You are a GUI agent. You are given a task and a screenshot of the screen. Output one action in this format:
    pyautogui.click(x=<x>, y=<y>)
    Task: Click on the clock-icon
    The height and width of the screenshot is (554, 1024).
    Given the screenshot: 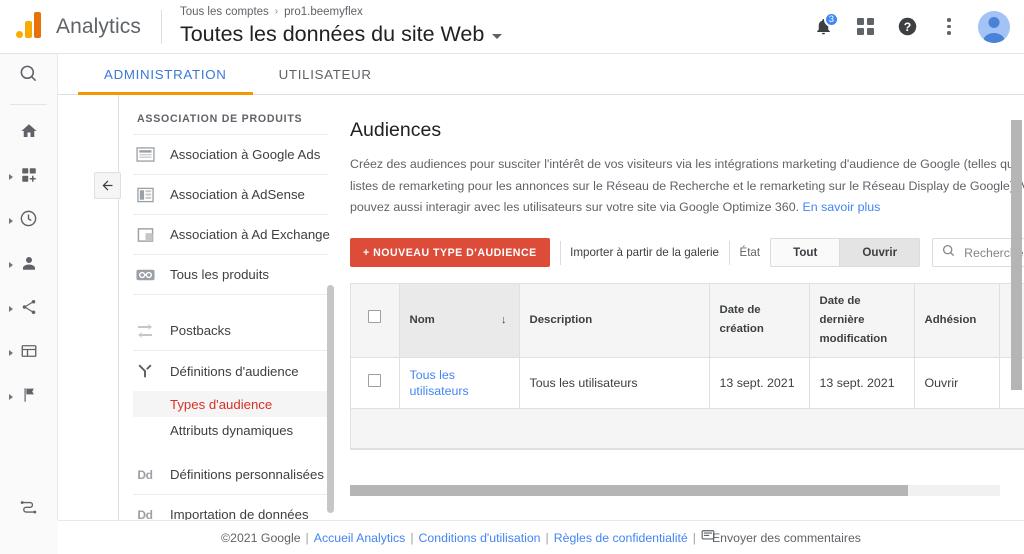 What is the action you would take?
    pyautogui.click(x=28, y=221)
    